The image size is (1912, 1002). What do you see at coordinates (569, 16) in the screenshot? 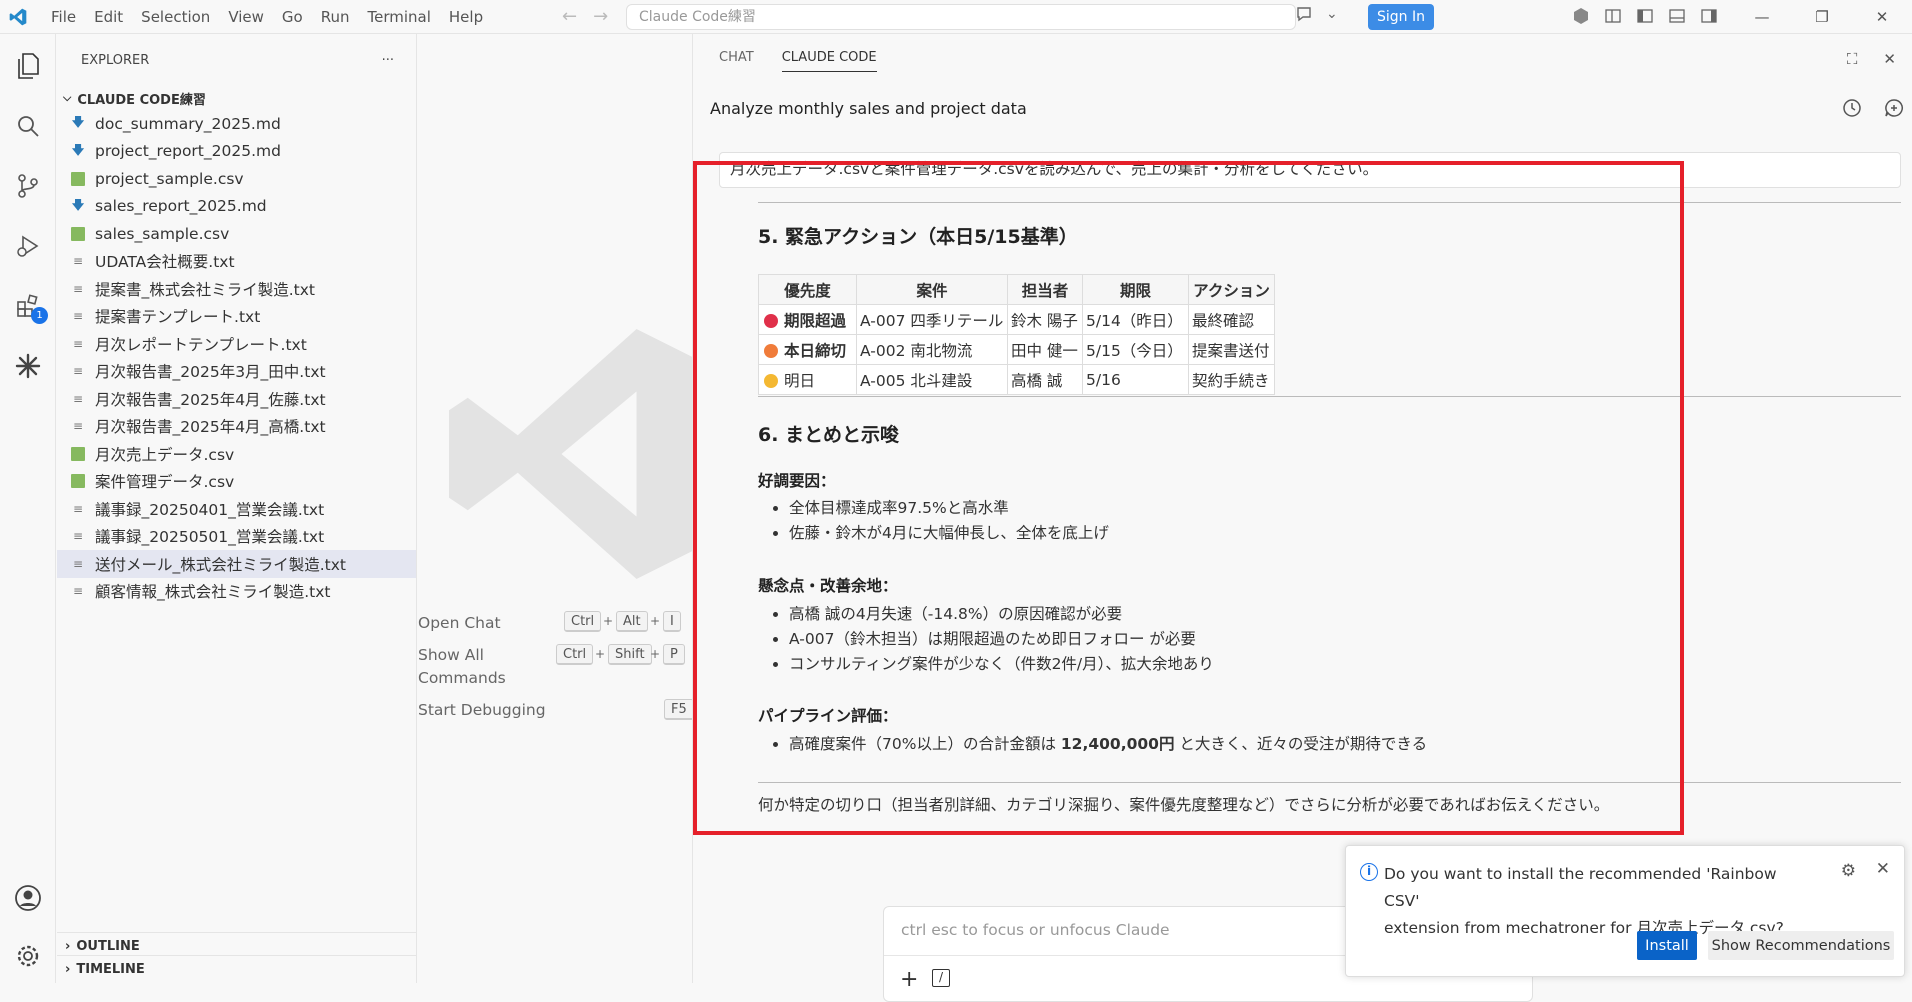
I see `back-arrow-icon: ←` at bounding box center [569, 16].